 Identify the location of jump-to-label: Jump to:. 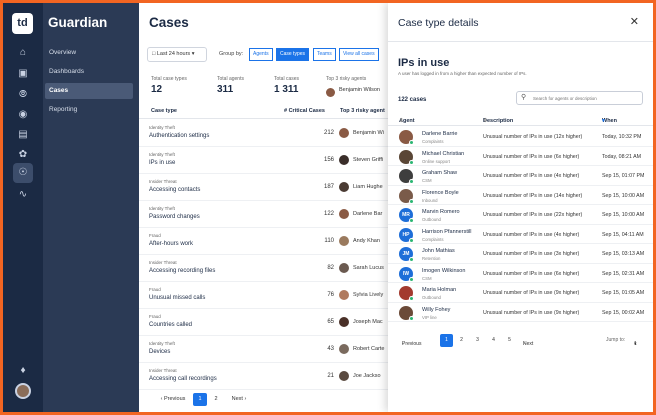
(616, 340).